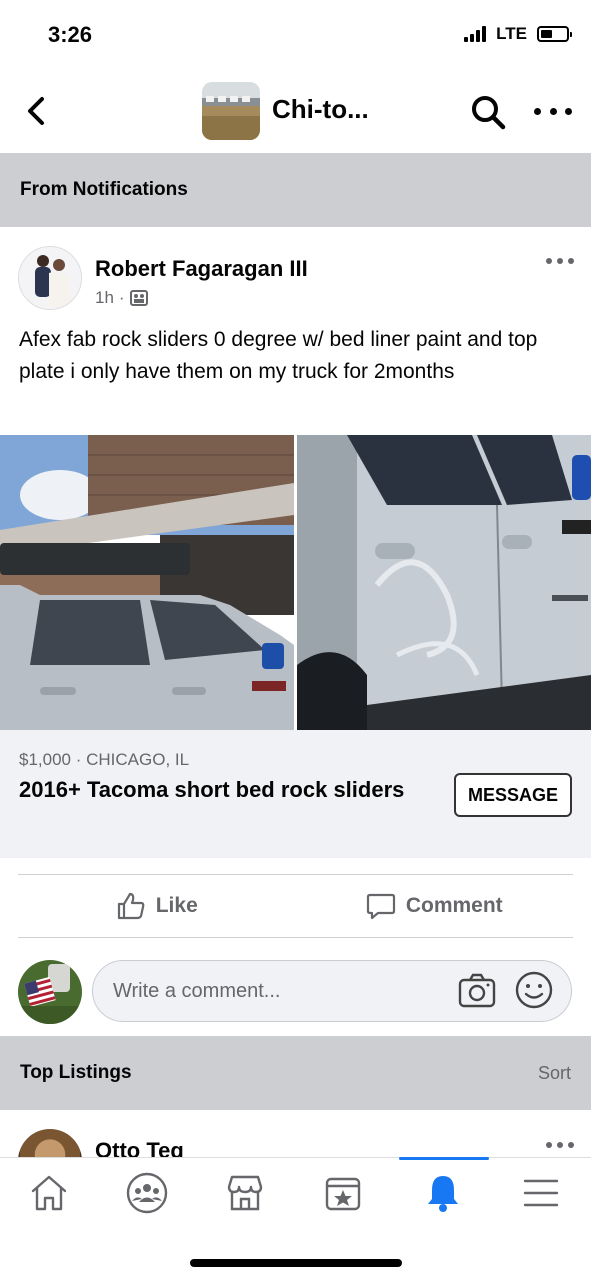 The image size is (591, 1280). What do you see at coordinates (104, 189) in the screenshot?
I see `section-title: From Notifications` at bounding box center [104, 189].